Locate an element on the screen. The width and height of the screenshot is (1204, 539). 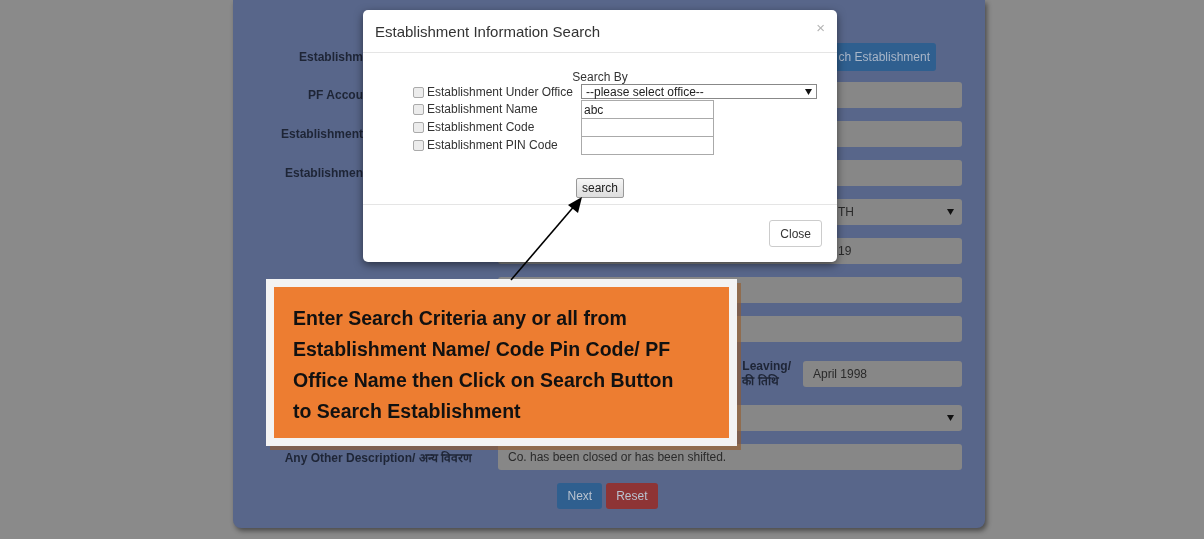
field-value: Co. has been closed or has been shifted. is located at coordinates (617, 457).